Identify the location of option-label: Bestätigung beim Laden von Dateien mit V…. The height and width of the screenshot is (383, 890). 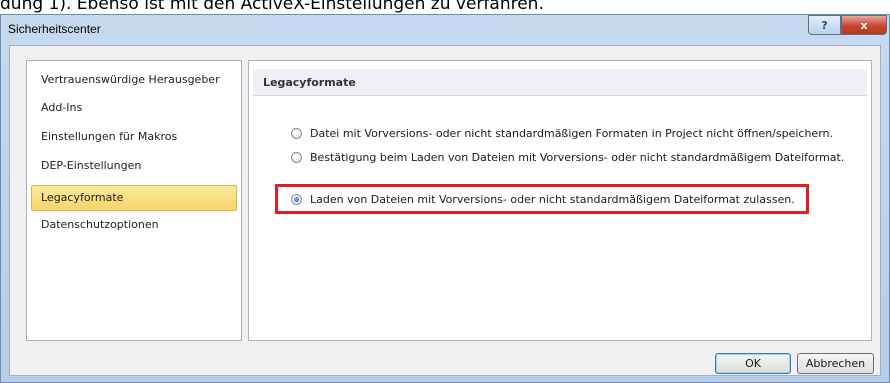
(577, 157).